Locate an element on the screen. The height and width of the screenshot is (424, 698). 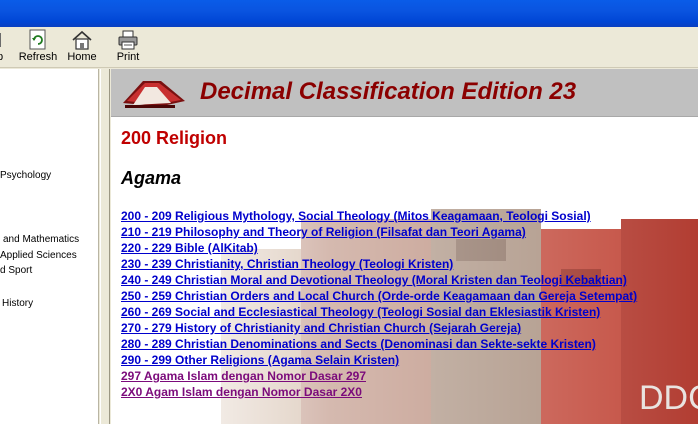
section-subtitle: Agama is located at coordinates (151, 178).